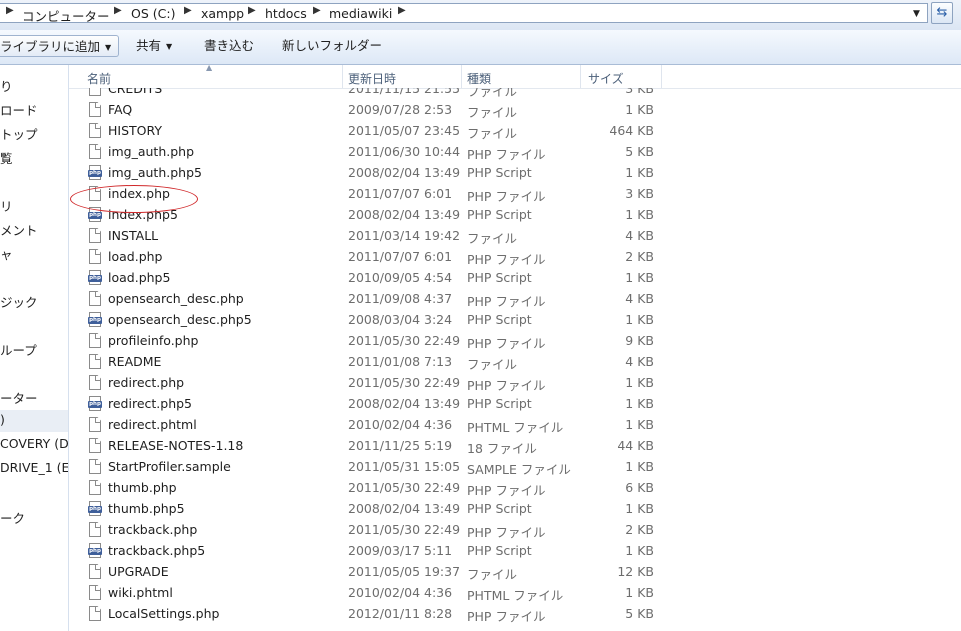 Image resolution: width=961 pixels, height=631 pixels. I want to click on file-type: PHTML ファイル, so click(515, 595).